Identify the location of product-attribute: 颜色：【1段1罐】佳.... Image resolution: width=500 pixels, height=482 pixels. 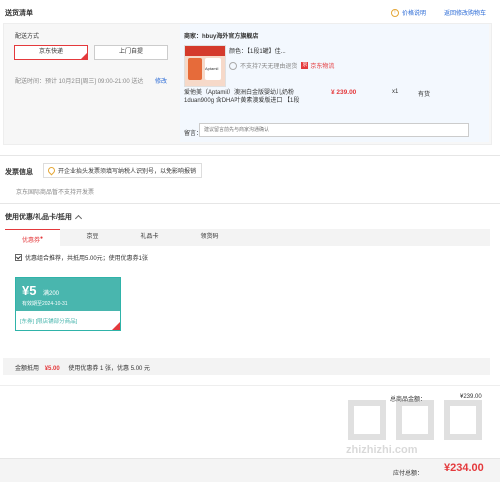
(257, 52).